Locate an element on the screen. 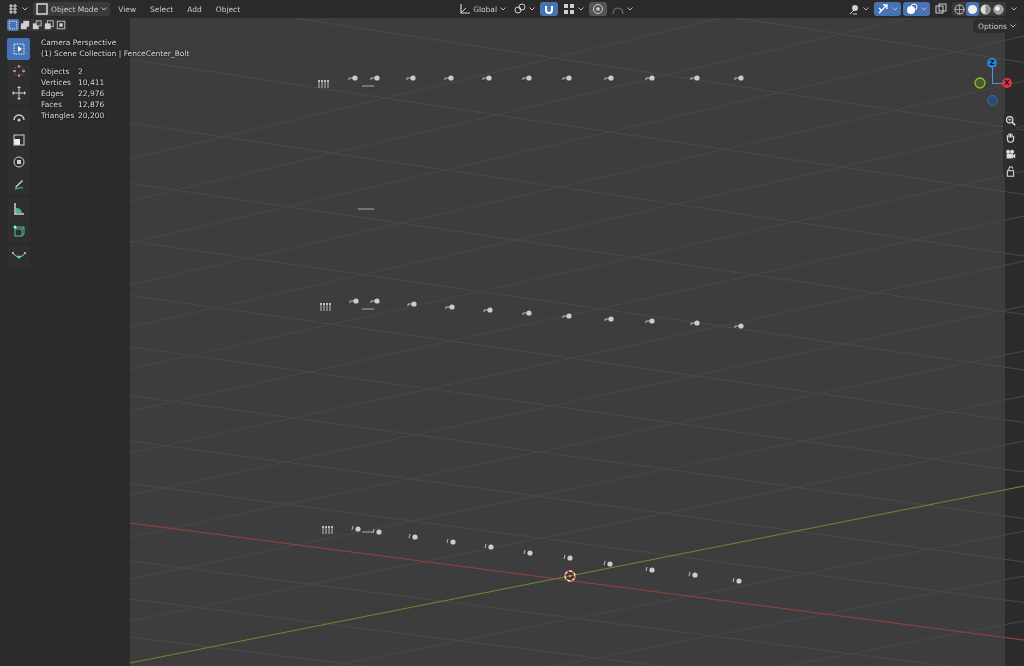 The width and height of the screenshot is (1024, 666). dashed-square-icon is located at coordinates (13, 25).